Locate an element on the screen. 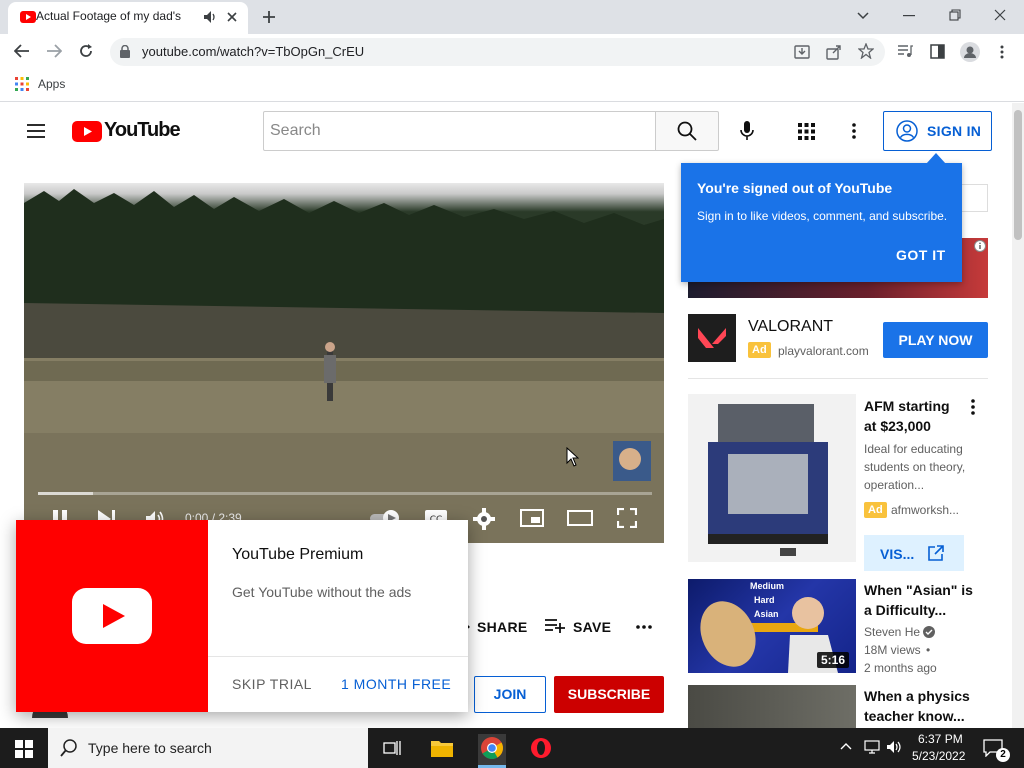 The width and height of the screenshot is (1024, 768). bookmark-apps: Apps is located at coordinates (51, 84).